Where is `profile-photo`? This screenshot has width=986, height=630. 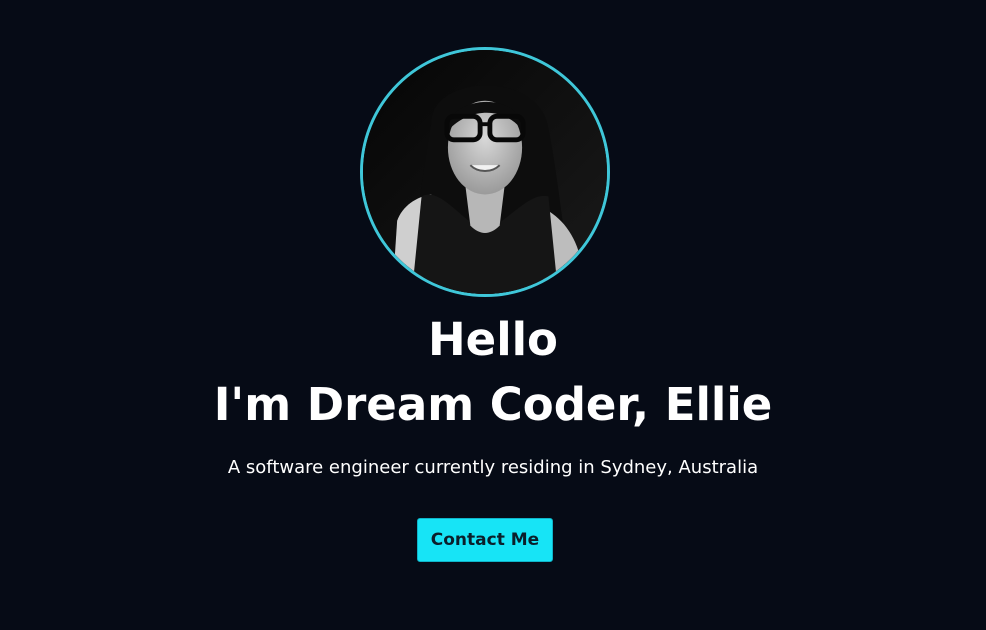
profile-photo is located at coordinates (485, 172).